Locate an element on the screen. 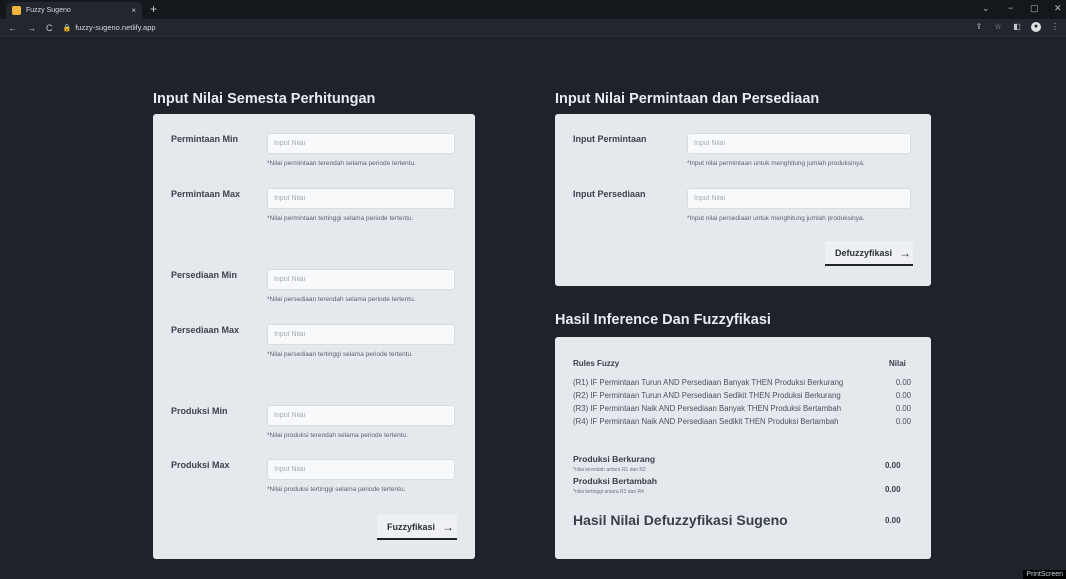  fuzzyfikasi-button: Fuzzyfikasi → is located at coordinates (417, 527).